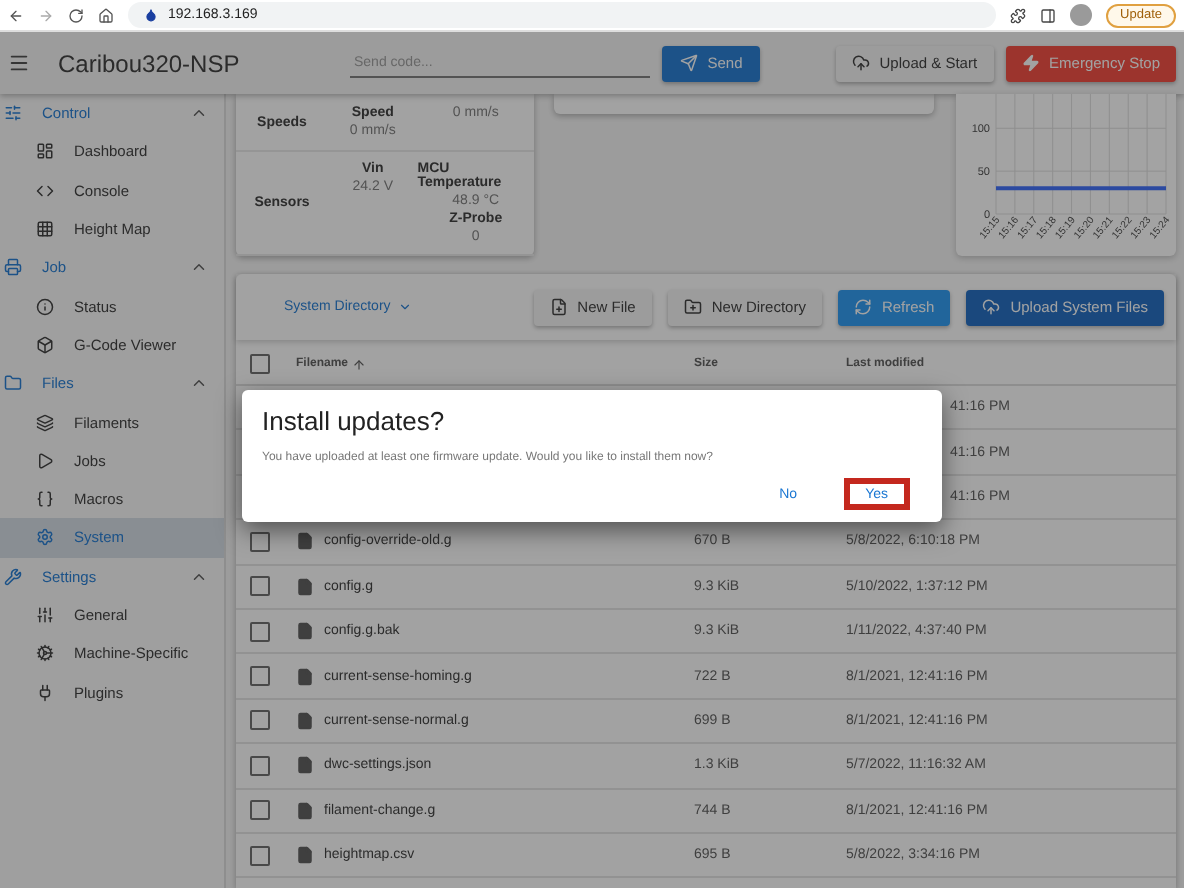 The height and width of the screenshot is (888, 1184). I want to click on dialog-title: Install updates?, so click(354, 421).